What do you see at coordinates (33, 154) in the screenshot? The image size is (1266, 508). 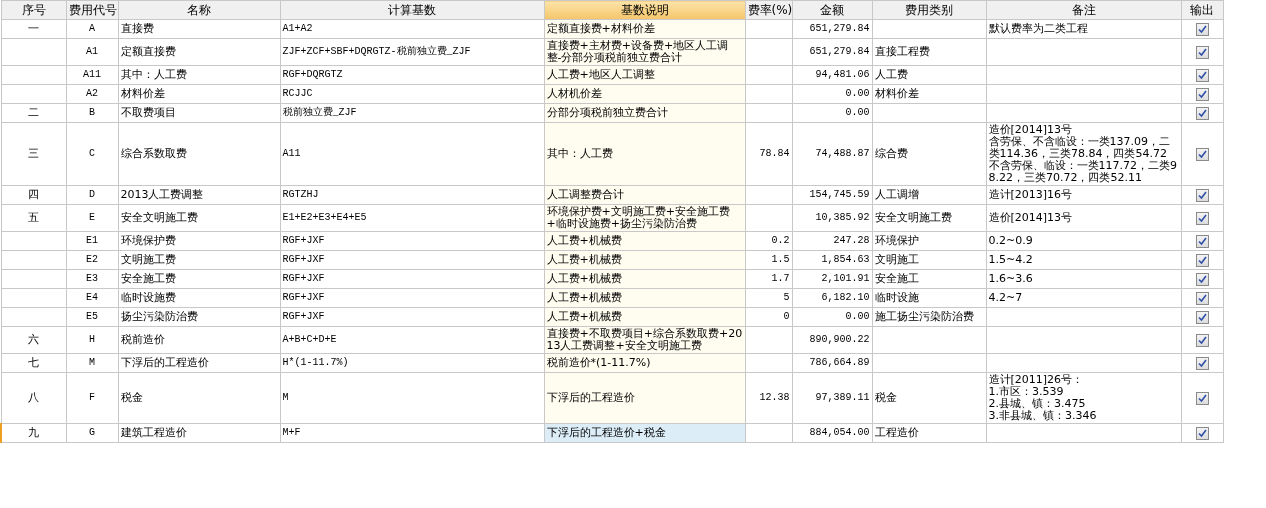 I see `table-cell: 三` at bounding box center [33, 154].